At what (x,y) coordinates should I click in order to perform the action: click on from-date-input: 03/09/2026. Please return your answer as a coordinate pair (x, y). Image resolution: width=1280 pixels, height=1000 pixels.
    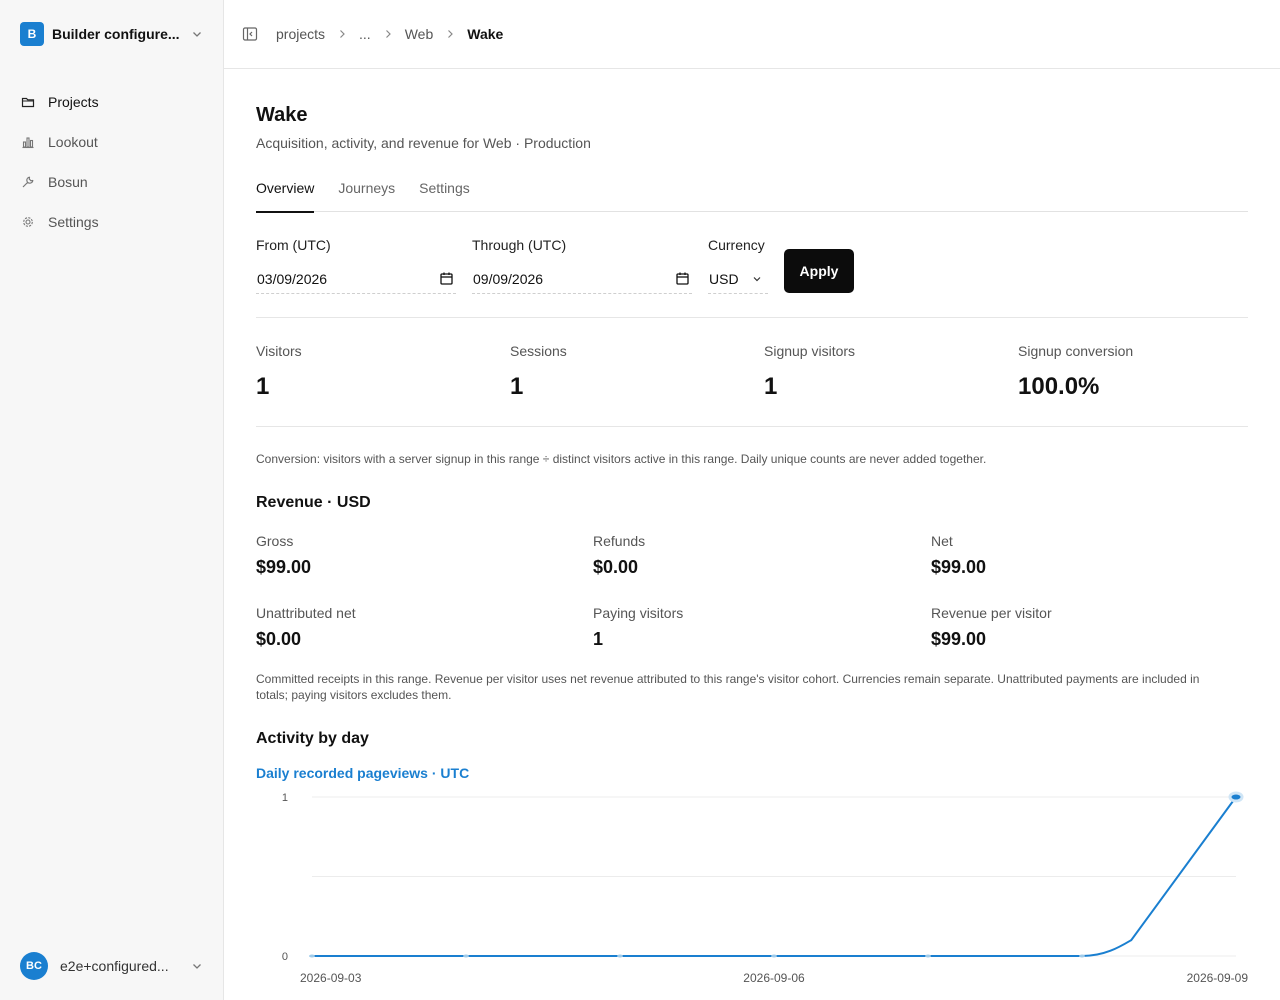
    Looking at the image, I should click on (356, 279).